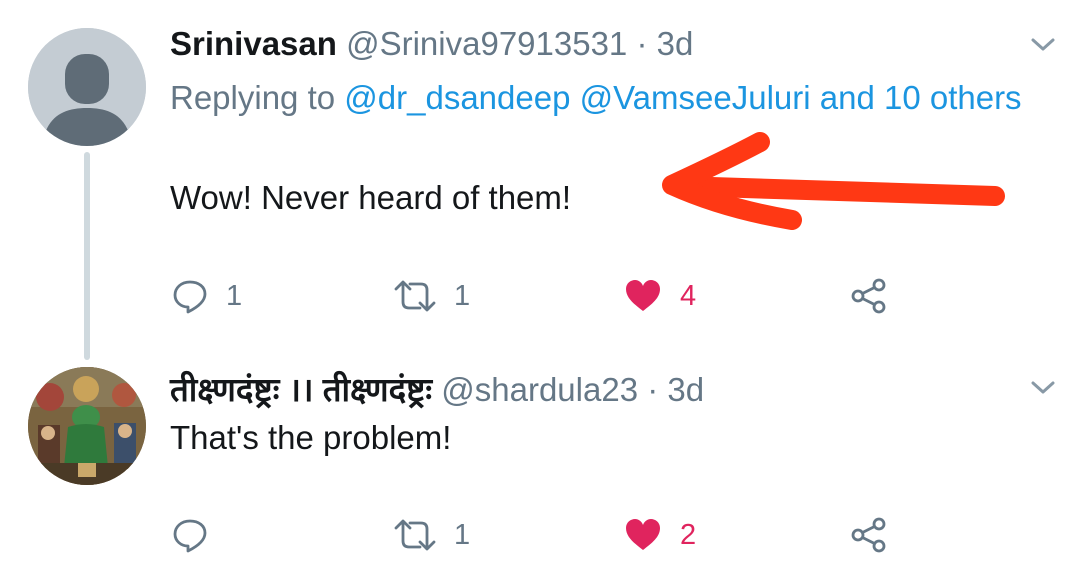 The height and width of the screenshot is (585, 1080). I want to click on default-profile-icon, so click(87, 87).